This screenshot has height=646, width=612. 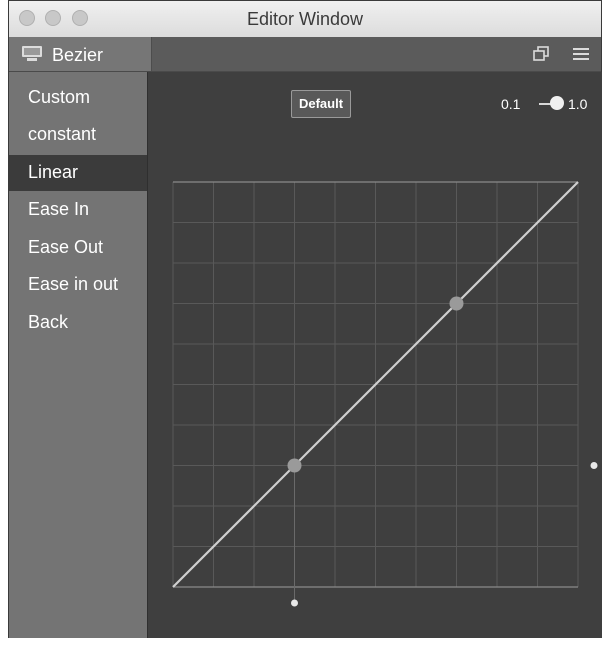 I want to click on control-point-1-handle, so click(x=294, y=465).